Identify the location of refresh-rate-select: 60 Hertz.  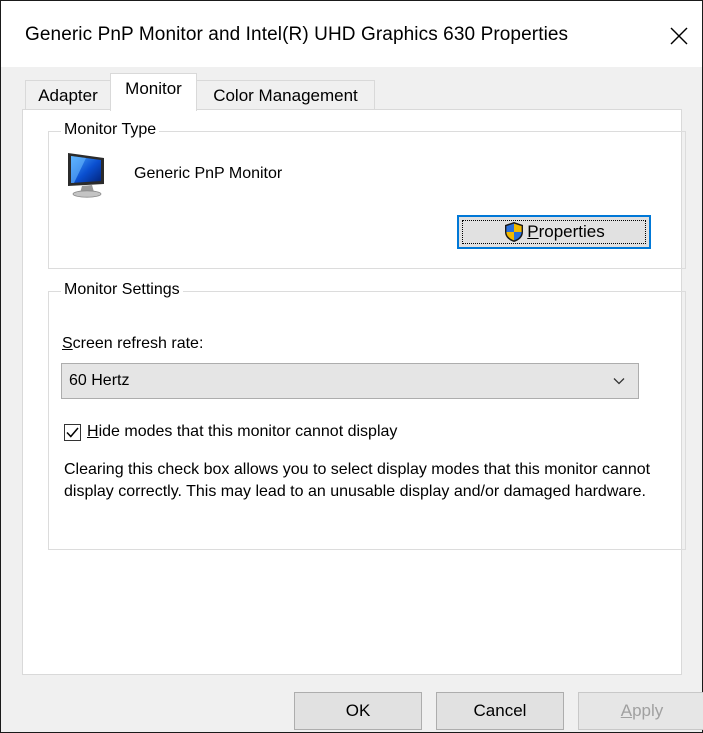
(350, 381).